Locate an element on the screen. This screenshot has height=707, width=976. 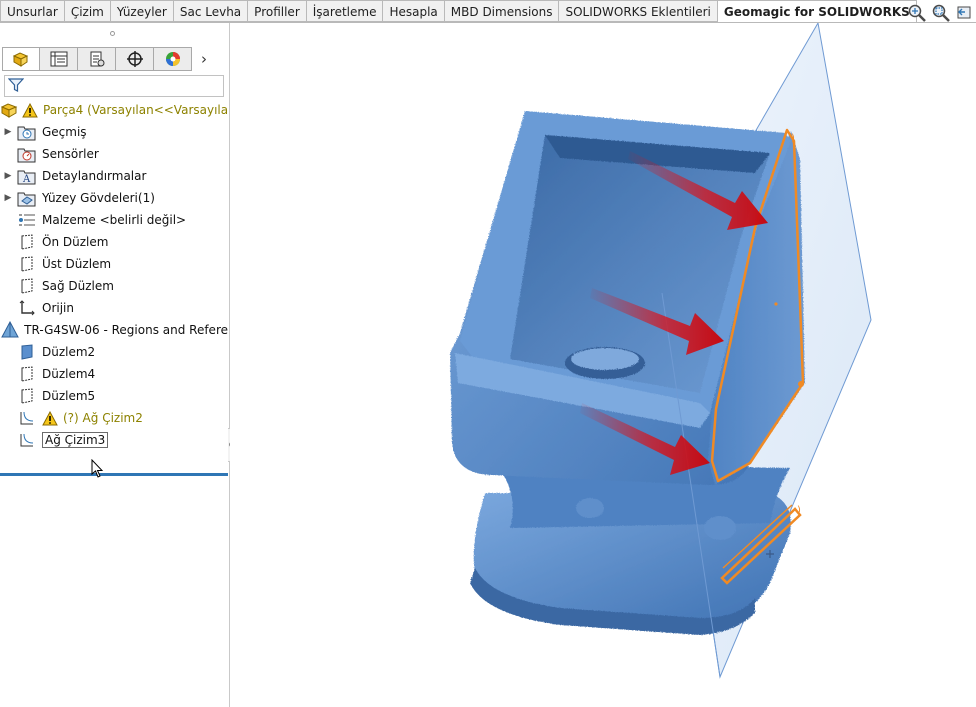
annotations-icon: A is located at coordinates (27, 176).